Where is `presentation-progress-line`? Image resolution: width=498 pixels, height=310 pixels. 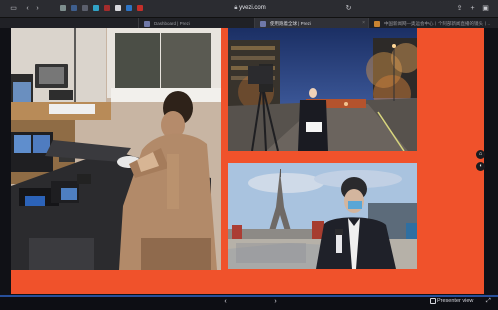 presentation-progress-line is located at coordinates (249, 296).